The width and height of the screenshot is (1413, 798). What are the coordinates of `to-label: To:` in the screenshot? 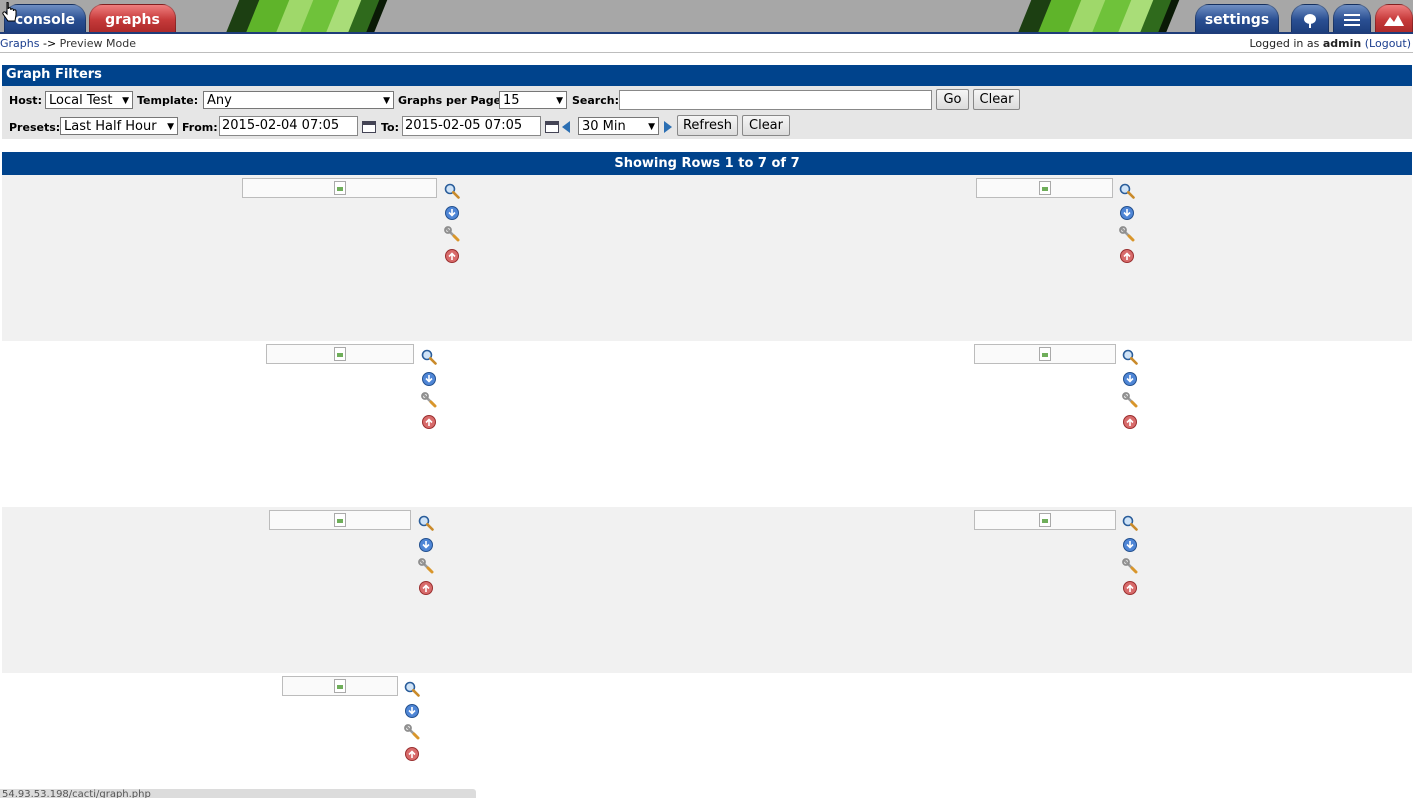 It's located at (390, 127).